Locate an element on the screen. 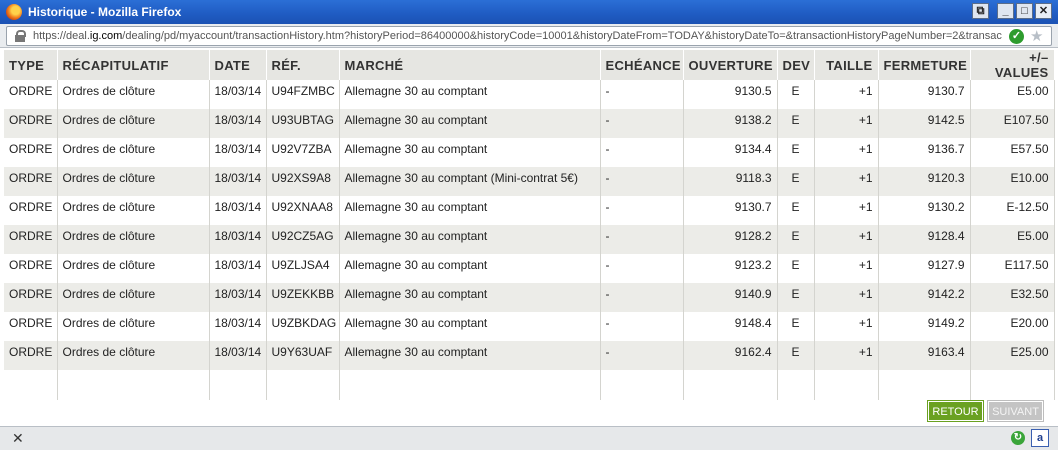 Image resolution: width=1058 pixels, height=450 pixels. header-dev: DEV is located at coordinates (796, 65).